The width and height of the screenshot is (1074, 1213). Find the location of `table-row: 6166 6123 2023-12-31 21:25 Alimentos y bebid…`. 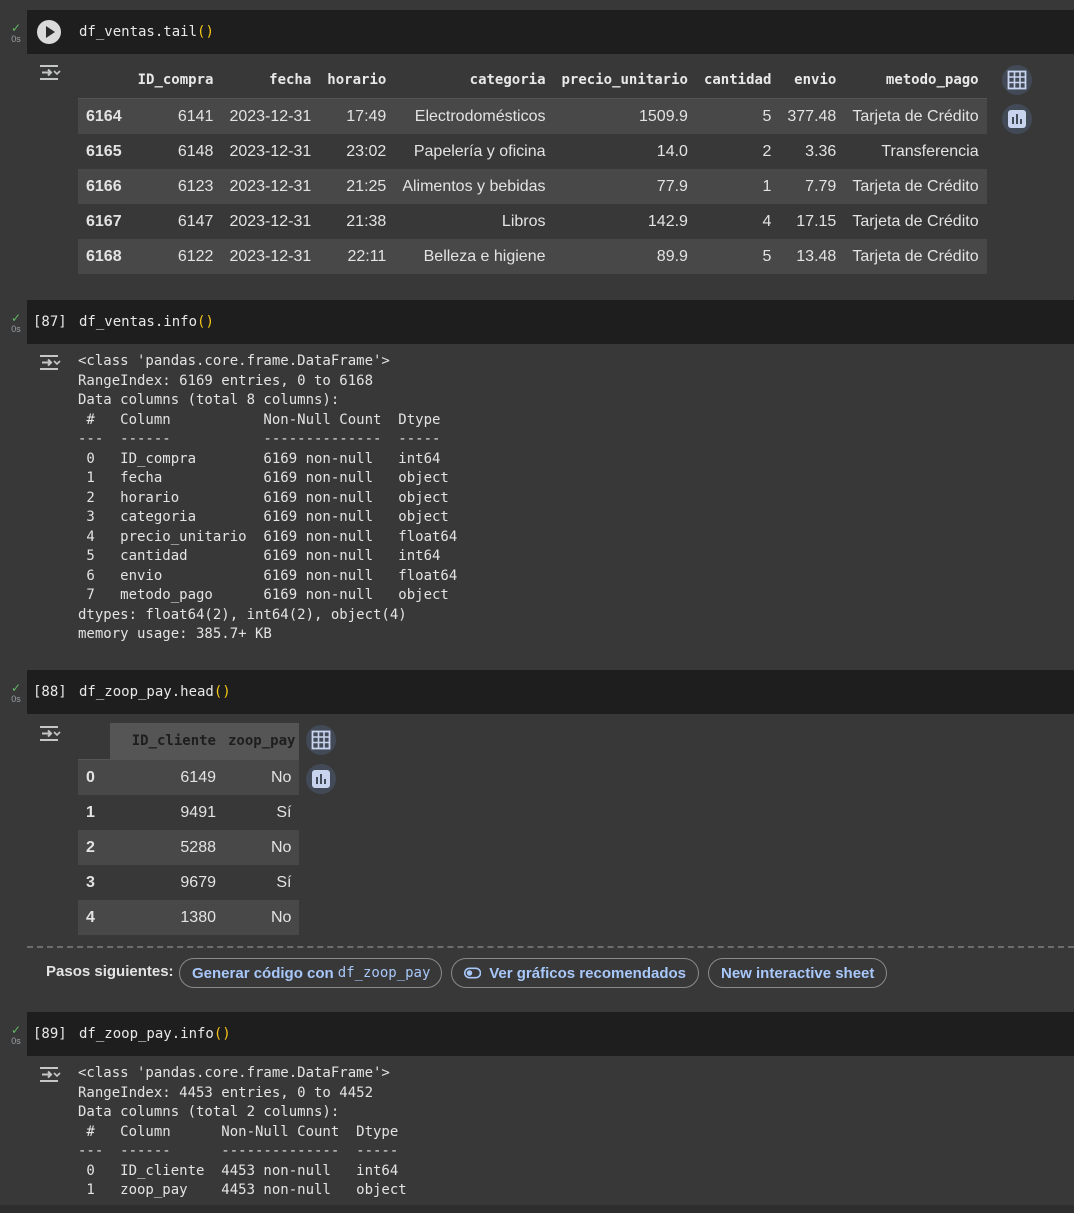

table-row: 6166 6123 2023-12-31 21:25 Alimentos y bebid… is located at coordinates (532, 186).